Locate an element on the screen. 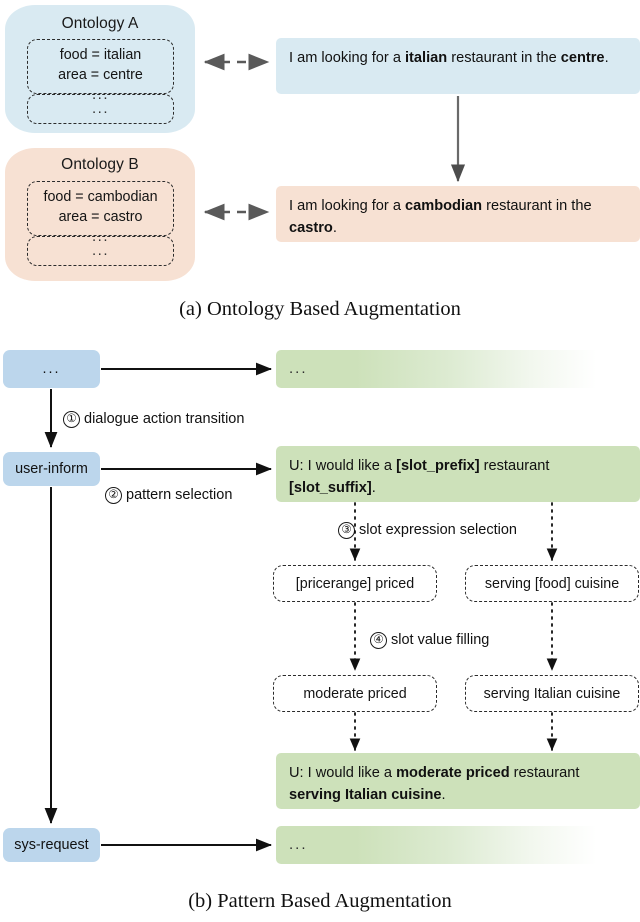 This screenshot has width=640, height=922. panel-b-caption: (b) Pattern Based Augmentation is located at coordinates (320, 901).